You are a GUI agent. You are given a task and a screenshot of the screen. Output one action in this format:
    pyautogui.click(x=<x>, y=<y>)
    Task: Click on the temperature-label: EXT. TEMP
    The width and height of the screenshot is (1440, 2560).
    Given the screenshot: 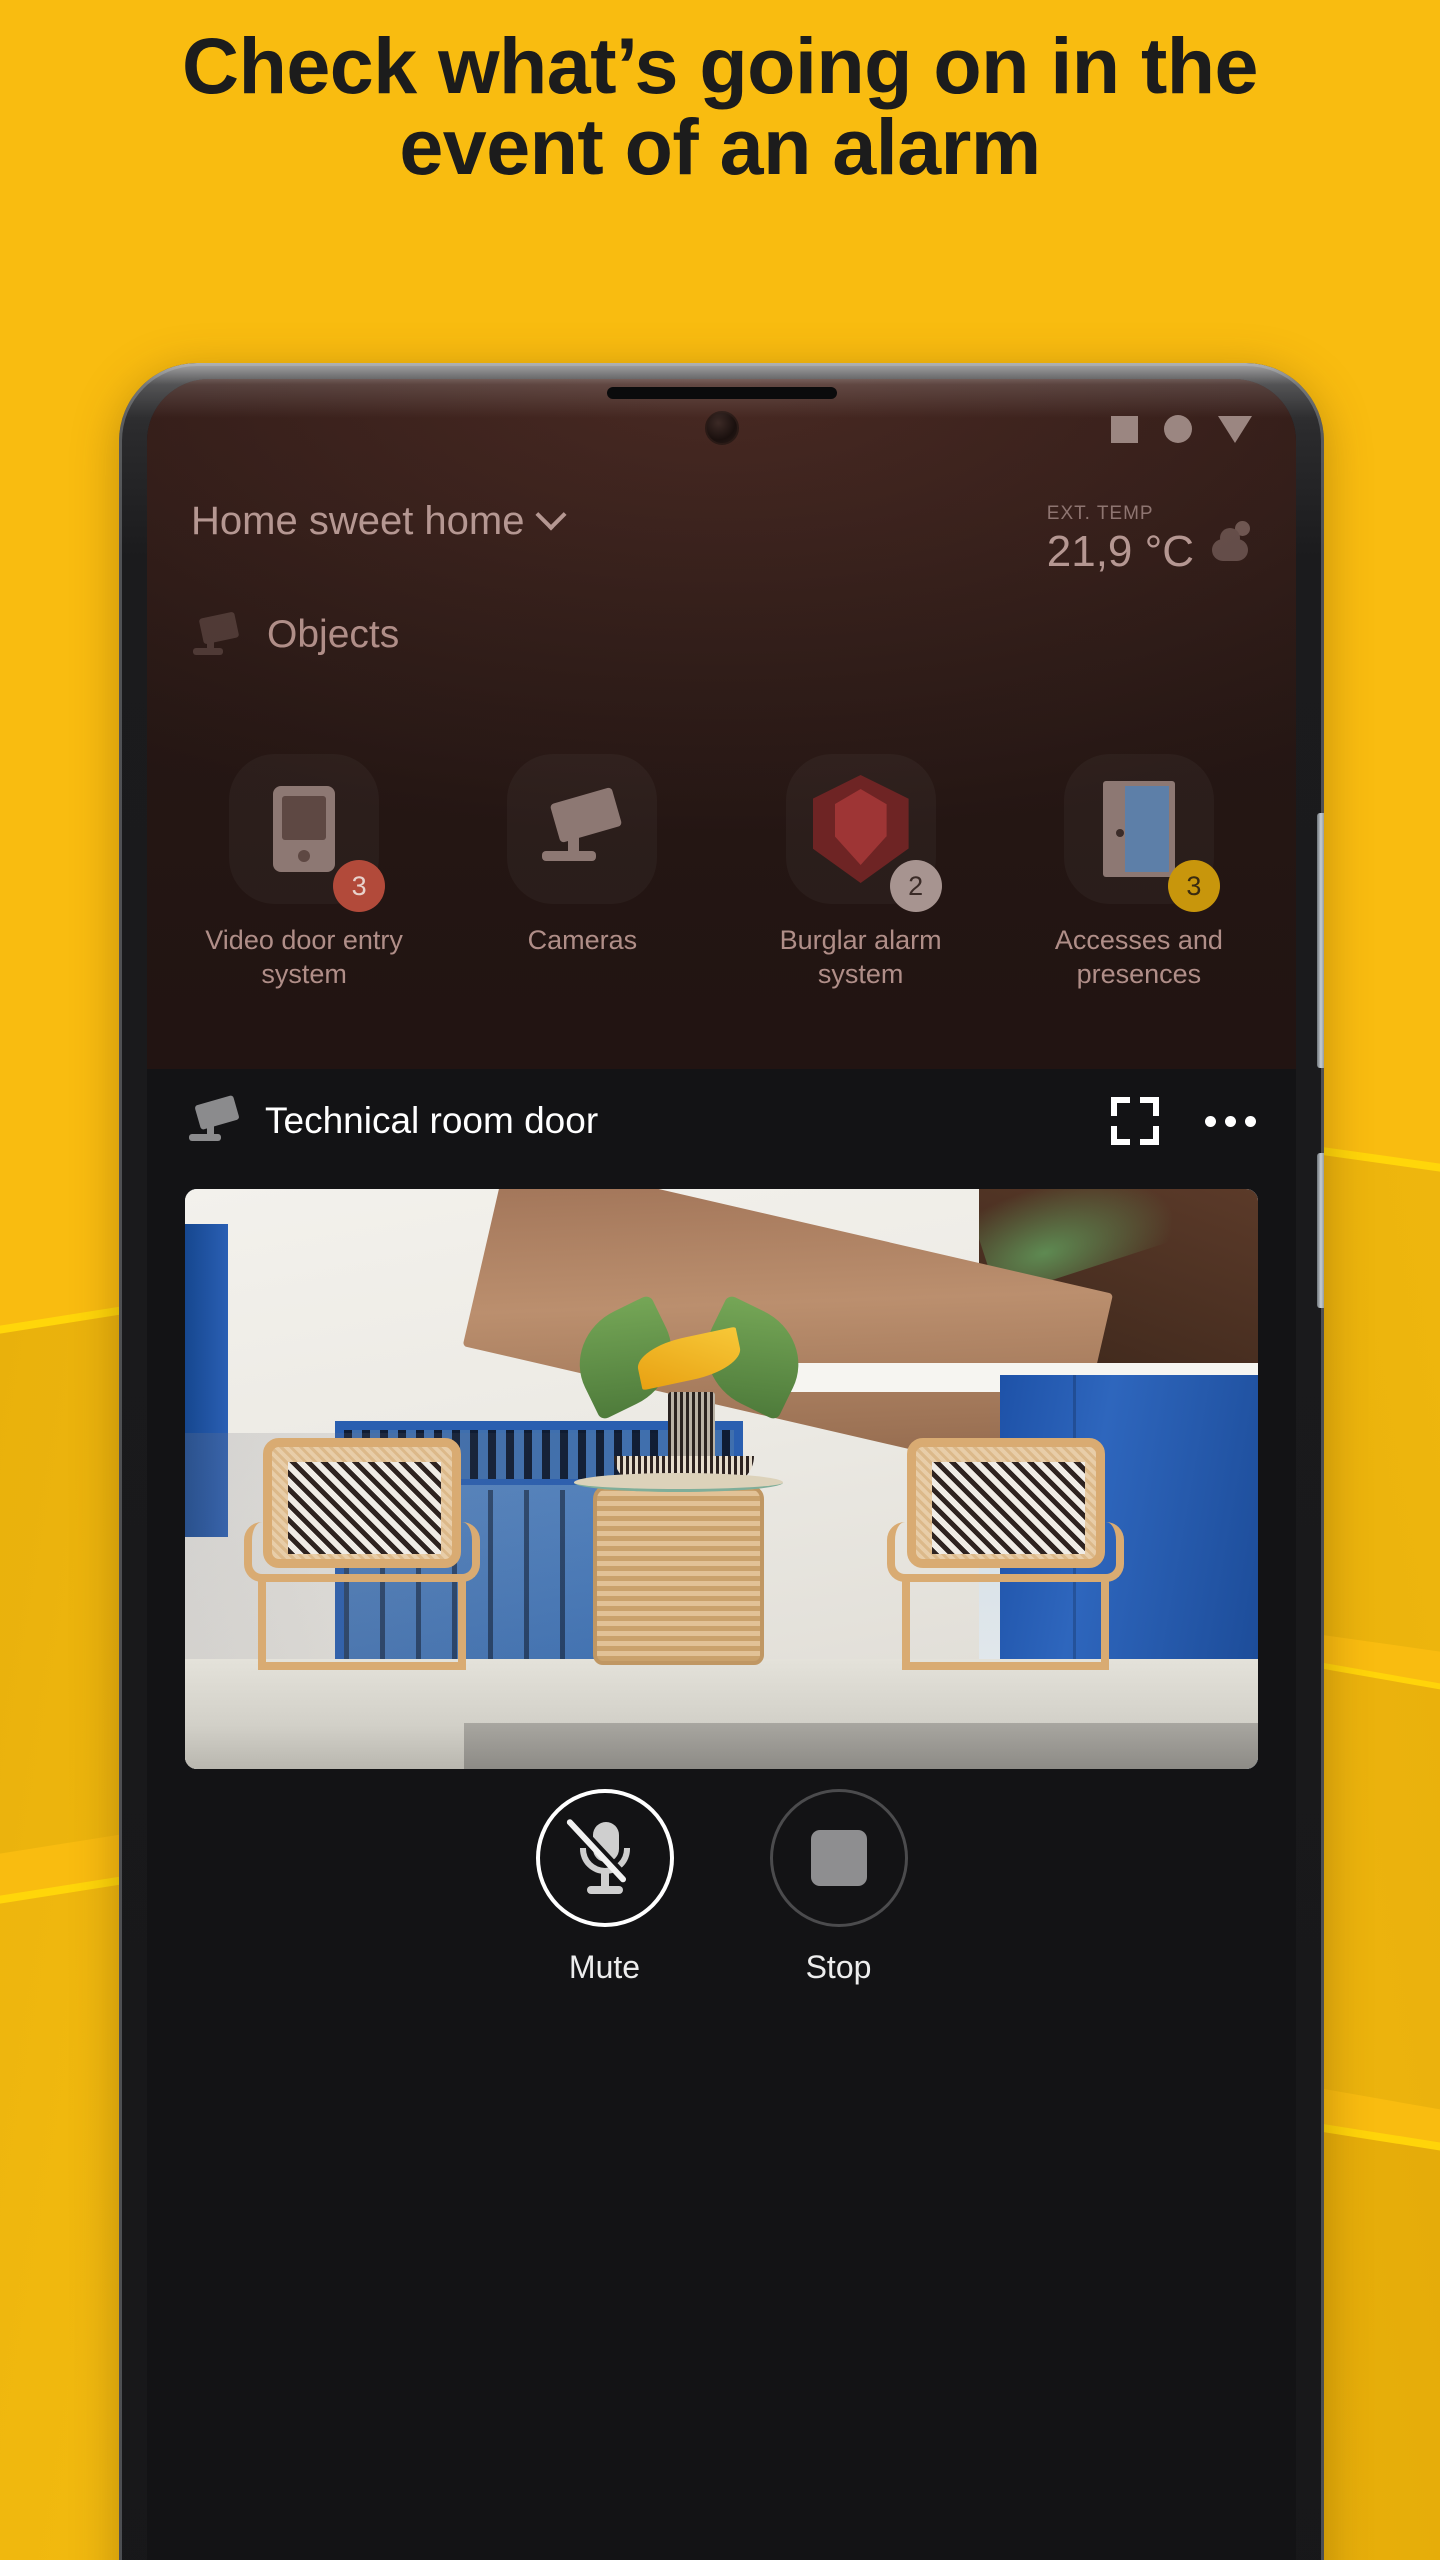 What is the action you would take?
    pyautogui.click(x=1100, y=513)
    